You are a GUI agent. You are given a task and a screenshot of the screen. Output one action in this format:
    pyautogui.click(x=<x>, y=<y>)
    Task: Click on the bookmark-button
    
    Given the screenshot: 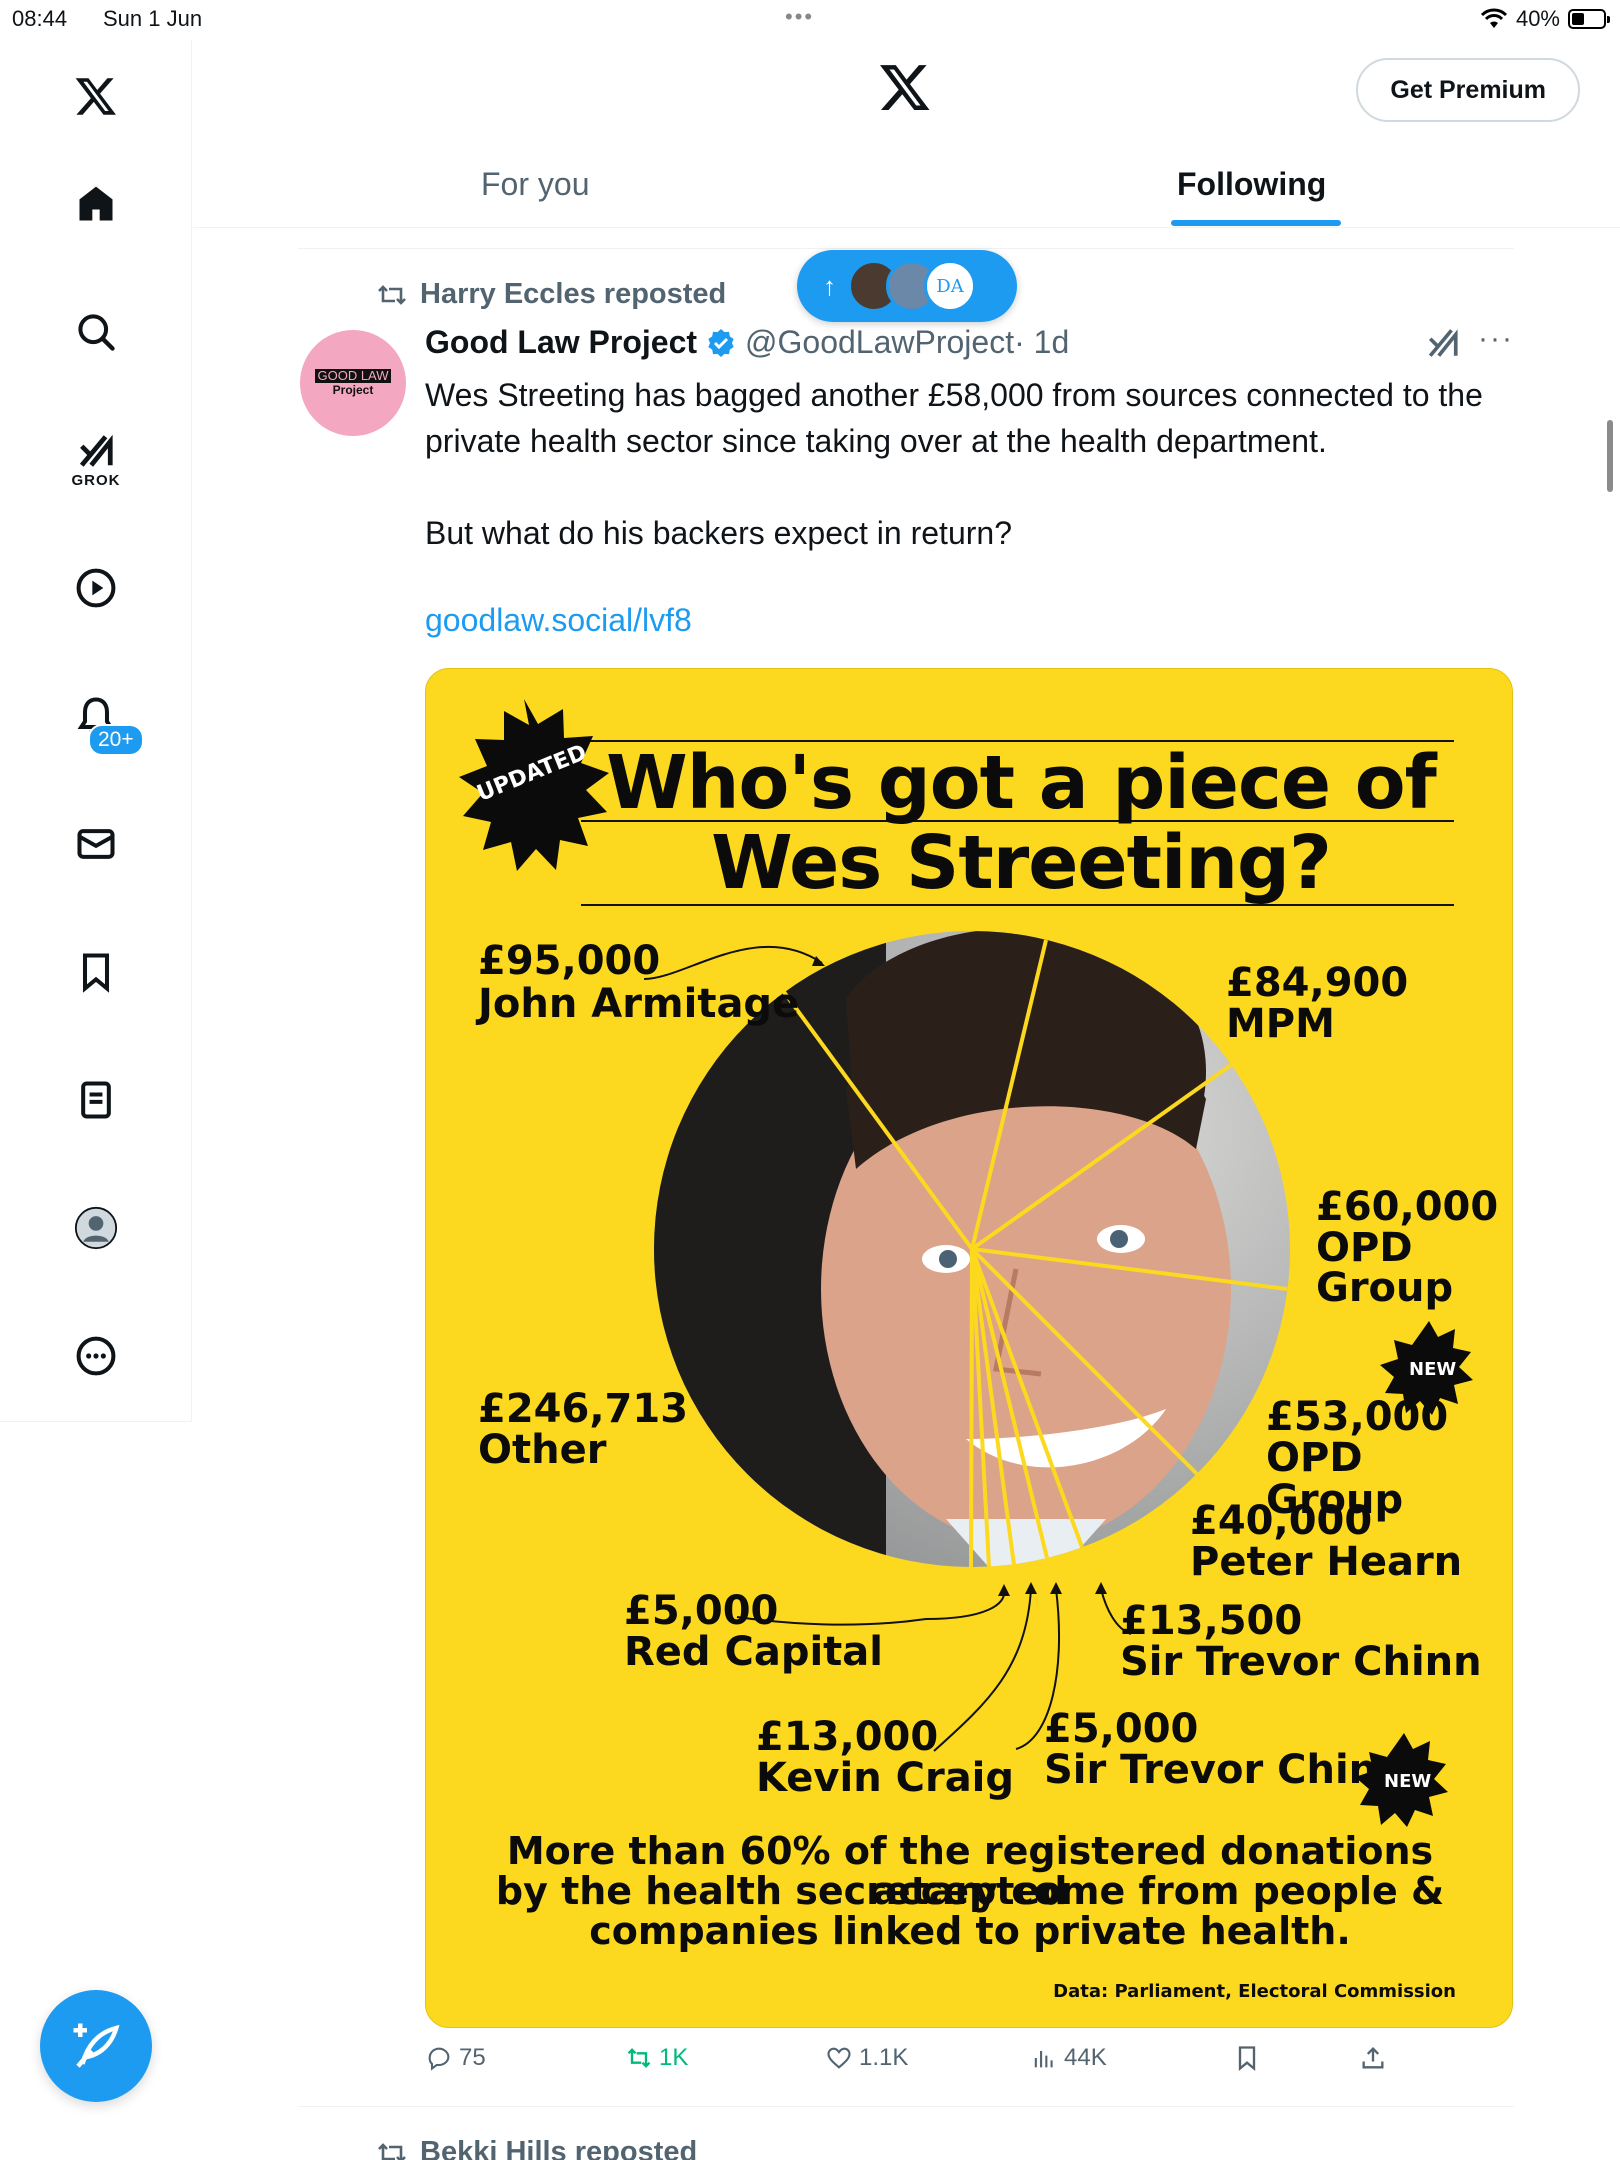 What is the action you would take?
    pyautogui.click(x=1247, y=2058)
    